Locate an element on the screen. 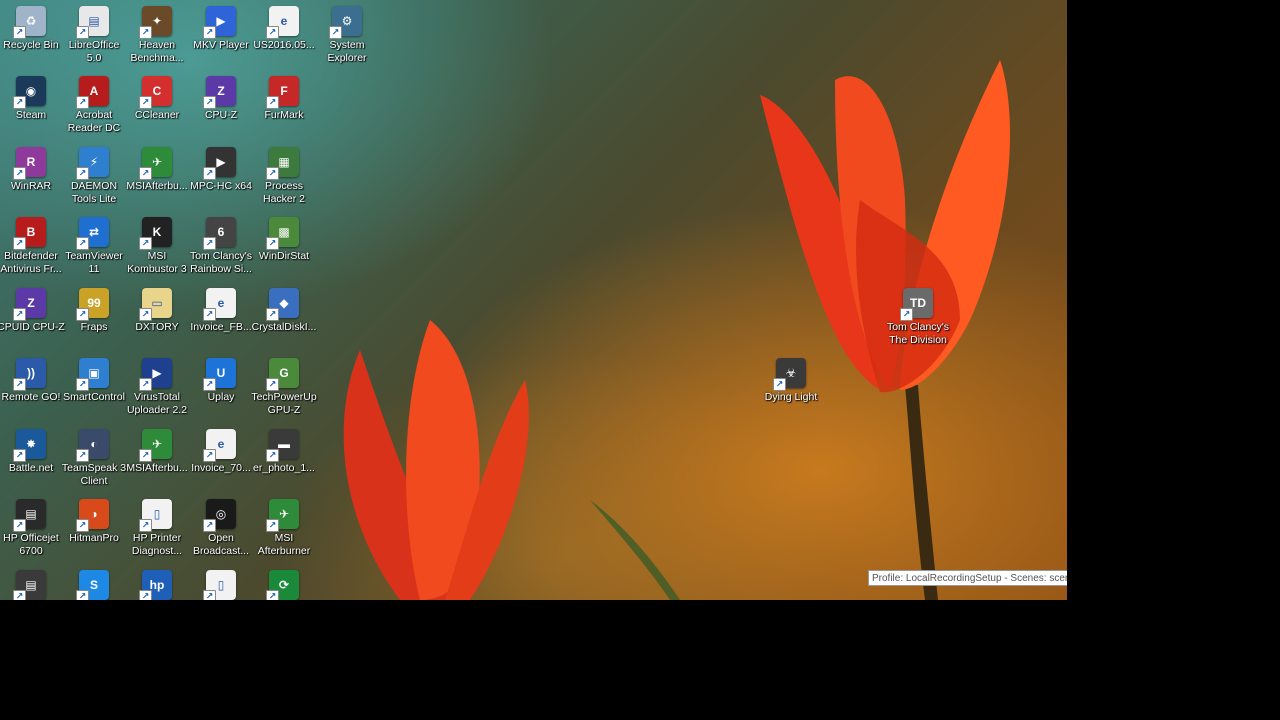  teamspeak-3-client-icon: ◐ is located at coordinates (92, 445).